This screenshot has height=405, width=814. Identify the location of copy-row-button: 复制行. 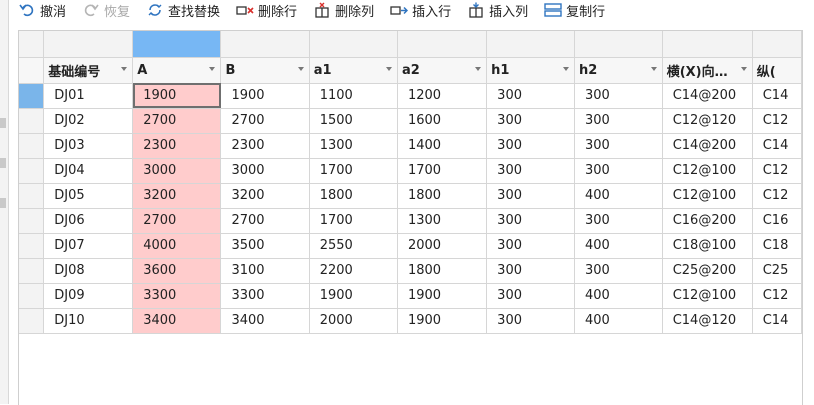
(574, 10).